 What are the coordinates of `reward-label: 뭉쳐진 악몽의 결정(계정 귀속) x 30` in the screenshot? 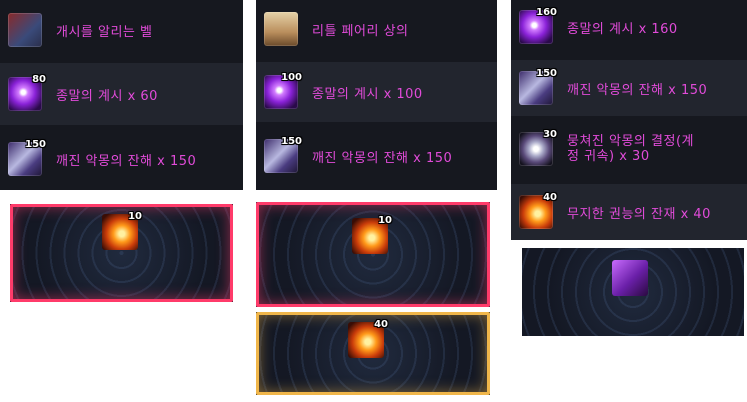 It's located at (630, 149).